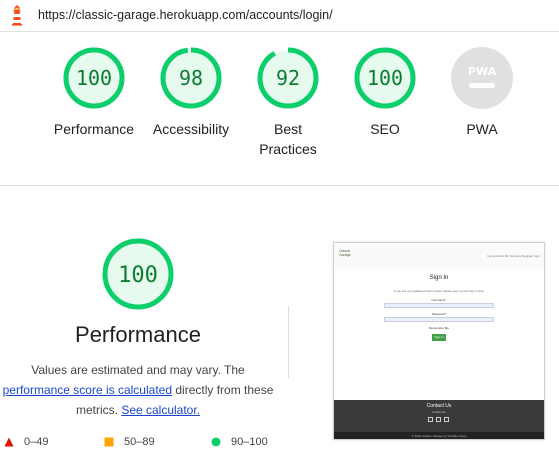 The height and width of the screenshot is (466, 559). I want to click on thumb-username-label: Username*, so click(439, 300).